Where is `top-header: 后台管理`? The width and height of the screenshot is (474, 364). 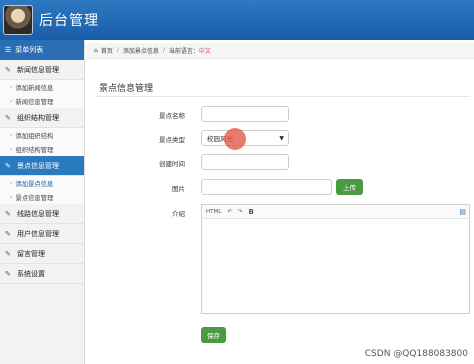
top-header: 后台管理 is located at coordinates (237, 20).